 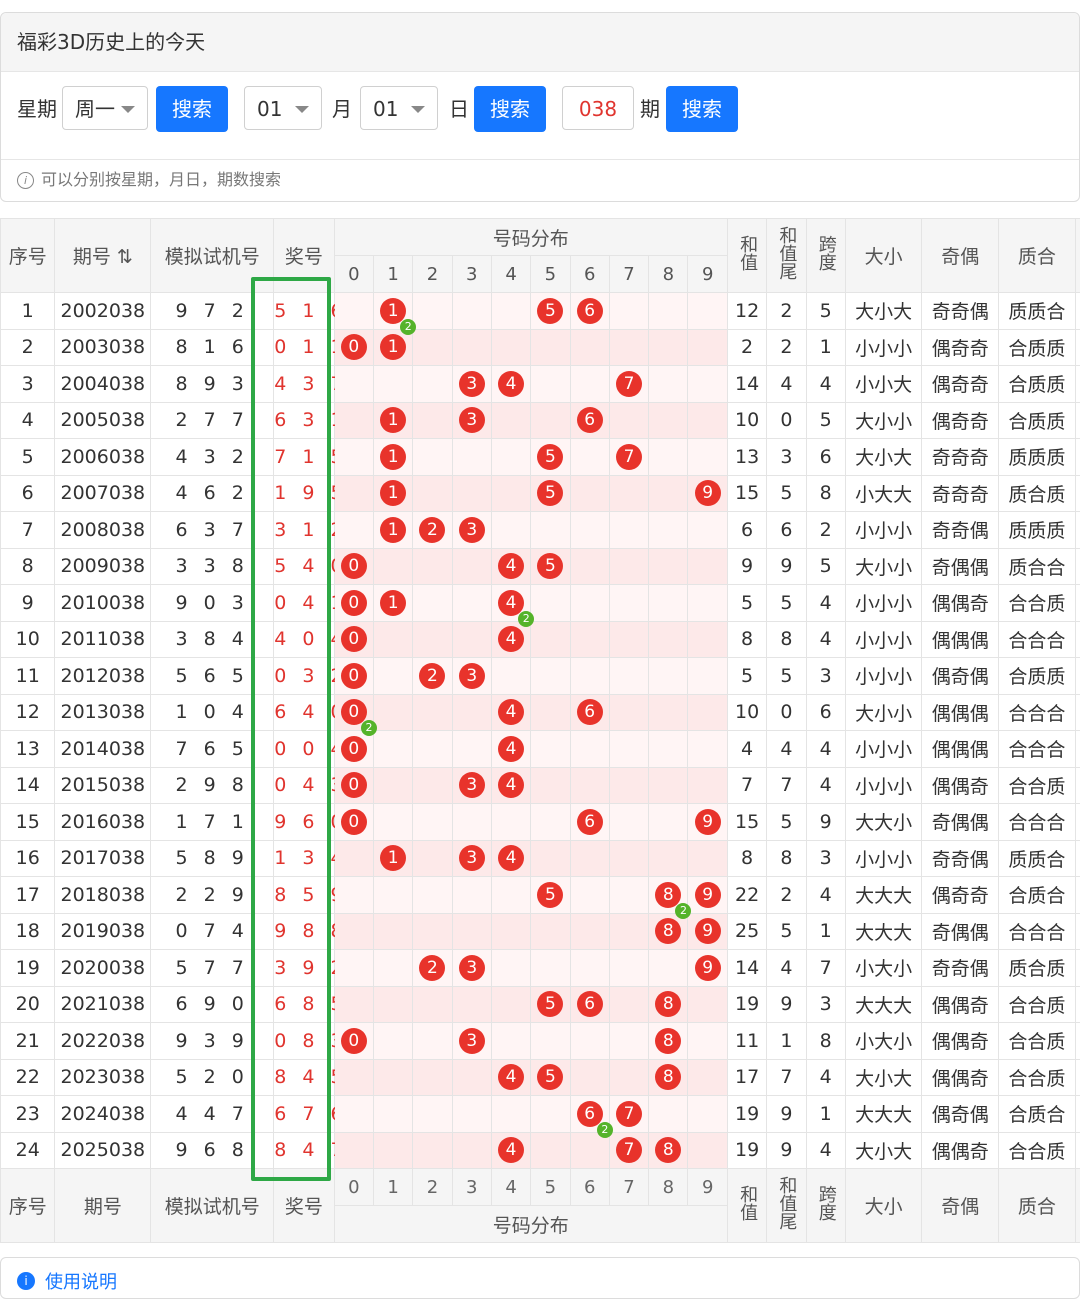 I want to click on usage-link: 使用说明, so click(x=81, y=1281).